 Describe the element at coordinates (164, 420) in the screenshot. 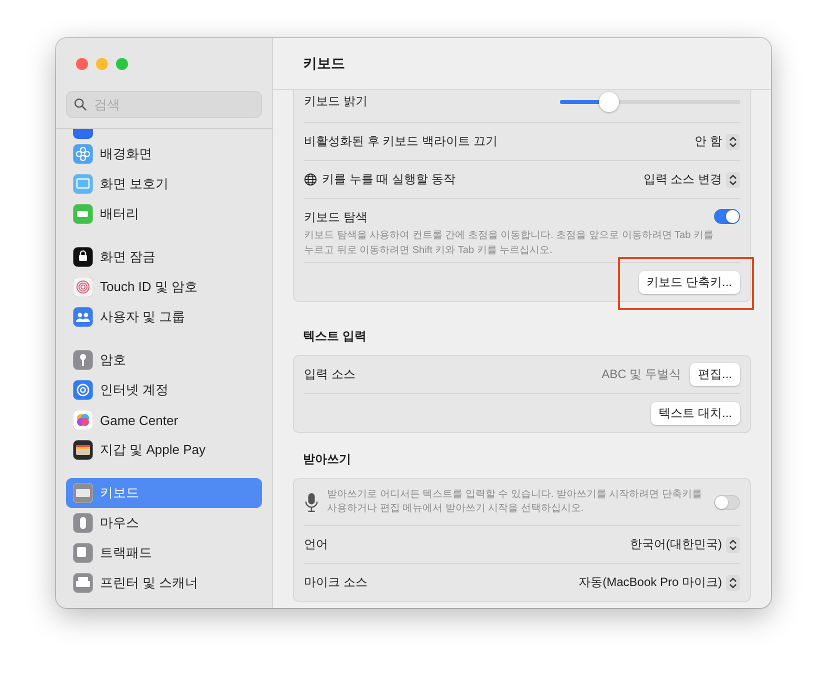

I see `sidebar-item: Game Center` at that location.